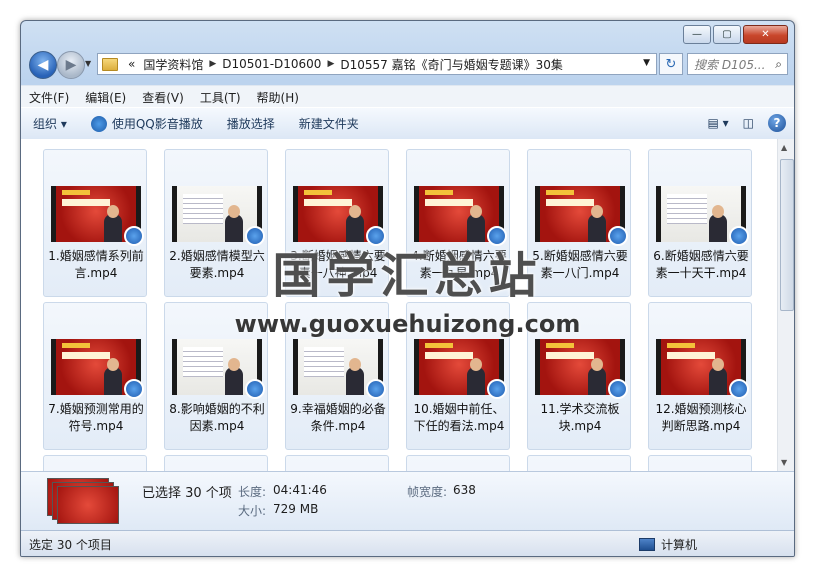  What do you see at coordinates (580, 417) in the screenshot?
I see `file-name: 11.学术交流板块.mp4` at bounding box center [580, 417].